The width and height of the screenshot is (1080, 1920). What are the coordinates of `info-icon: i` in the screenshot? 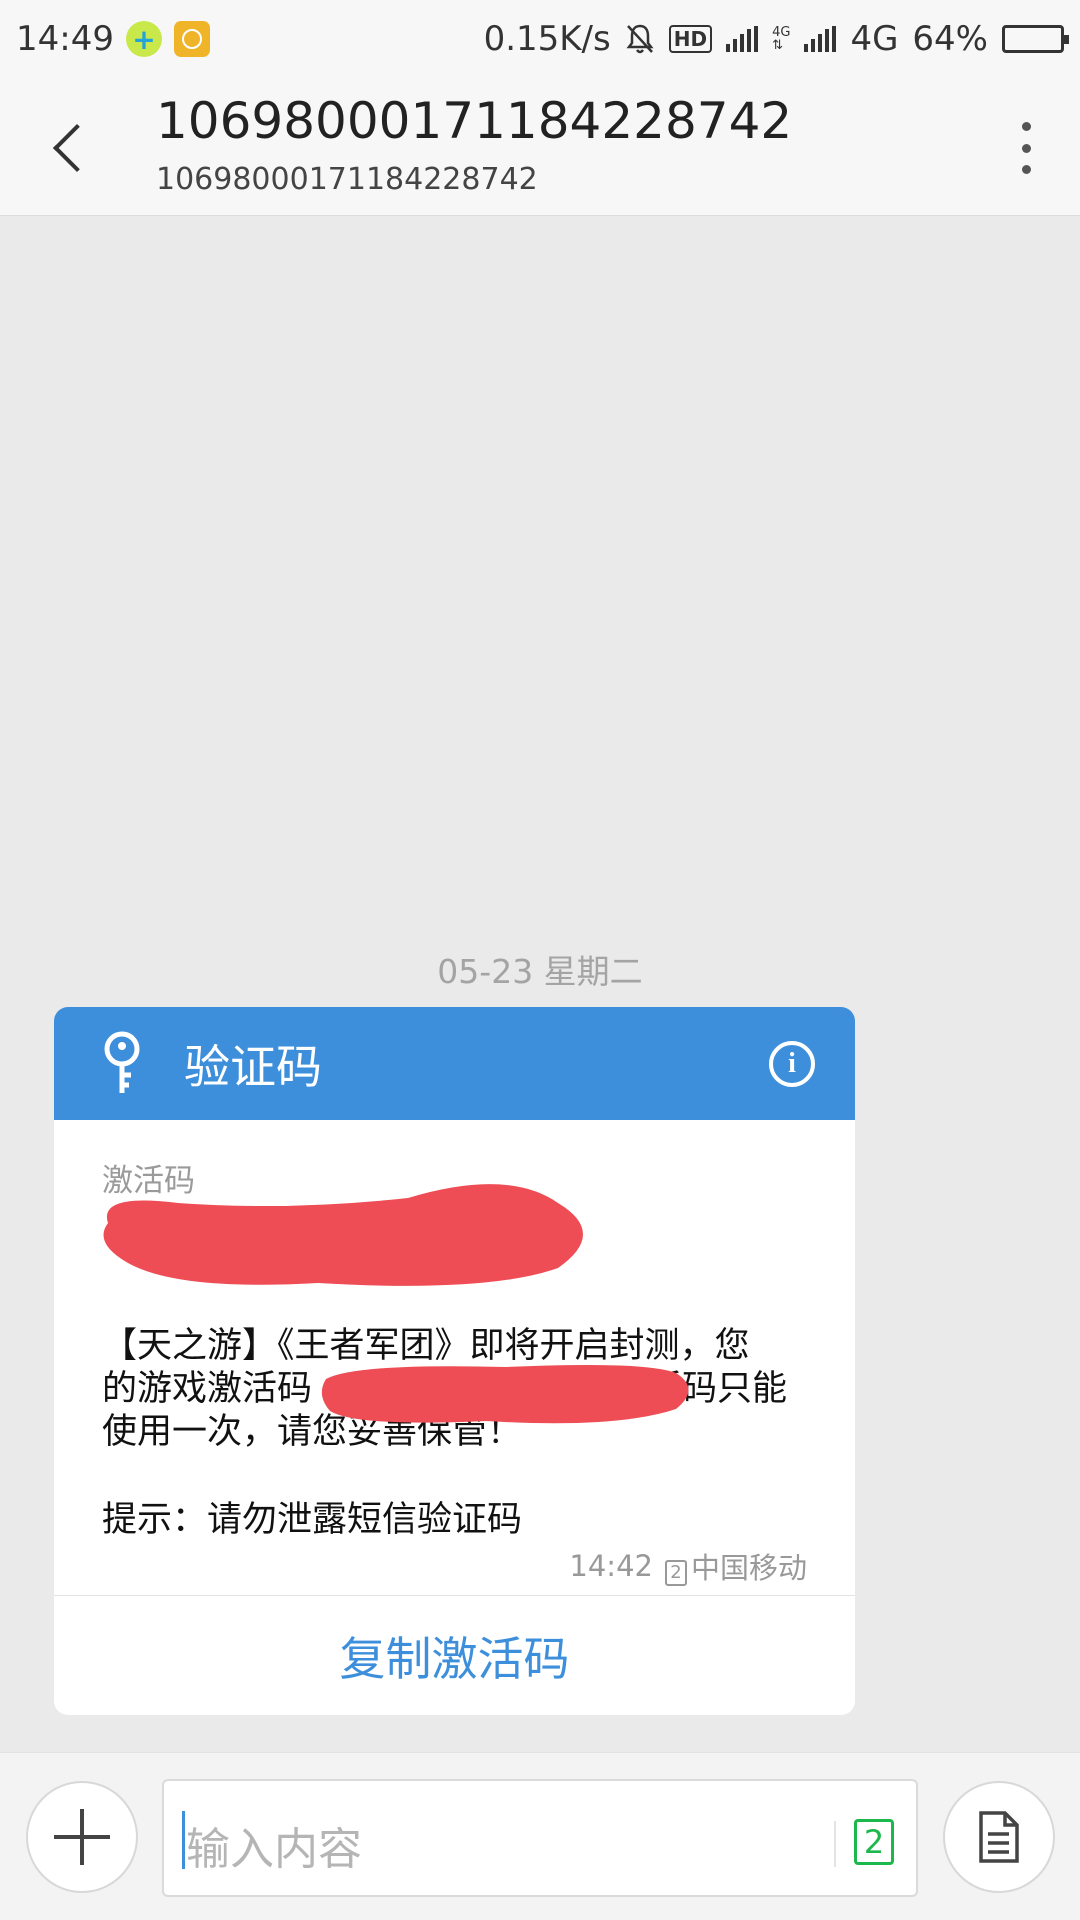 It's located at (792, 1063).